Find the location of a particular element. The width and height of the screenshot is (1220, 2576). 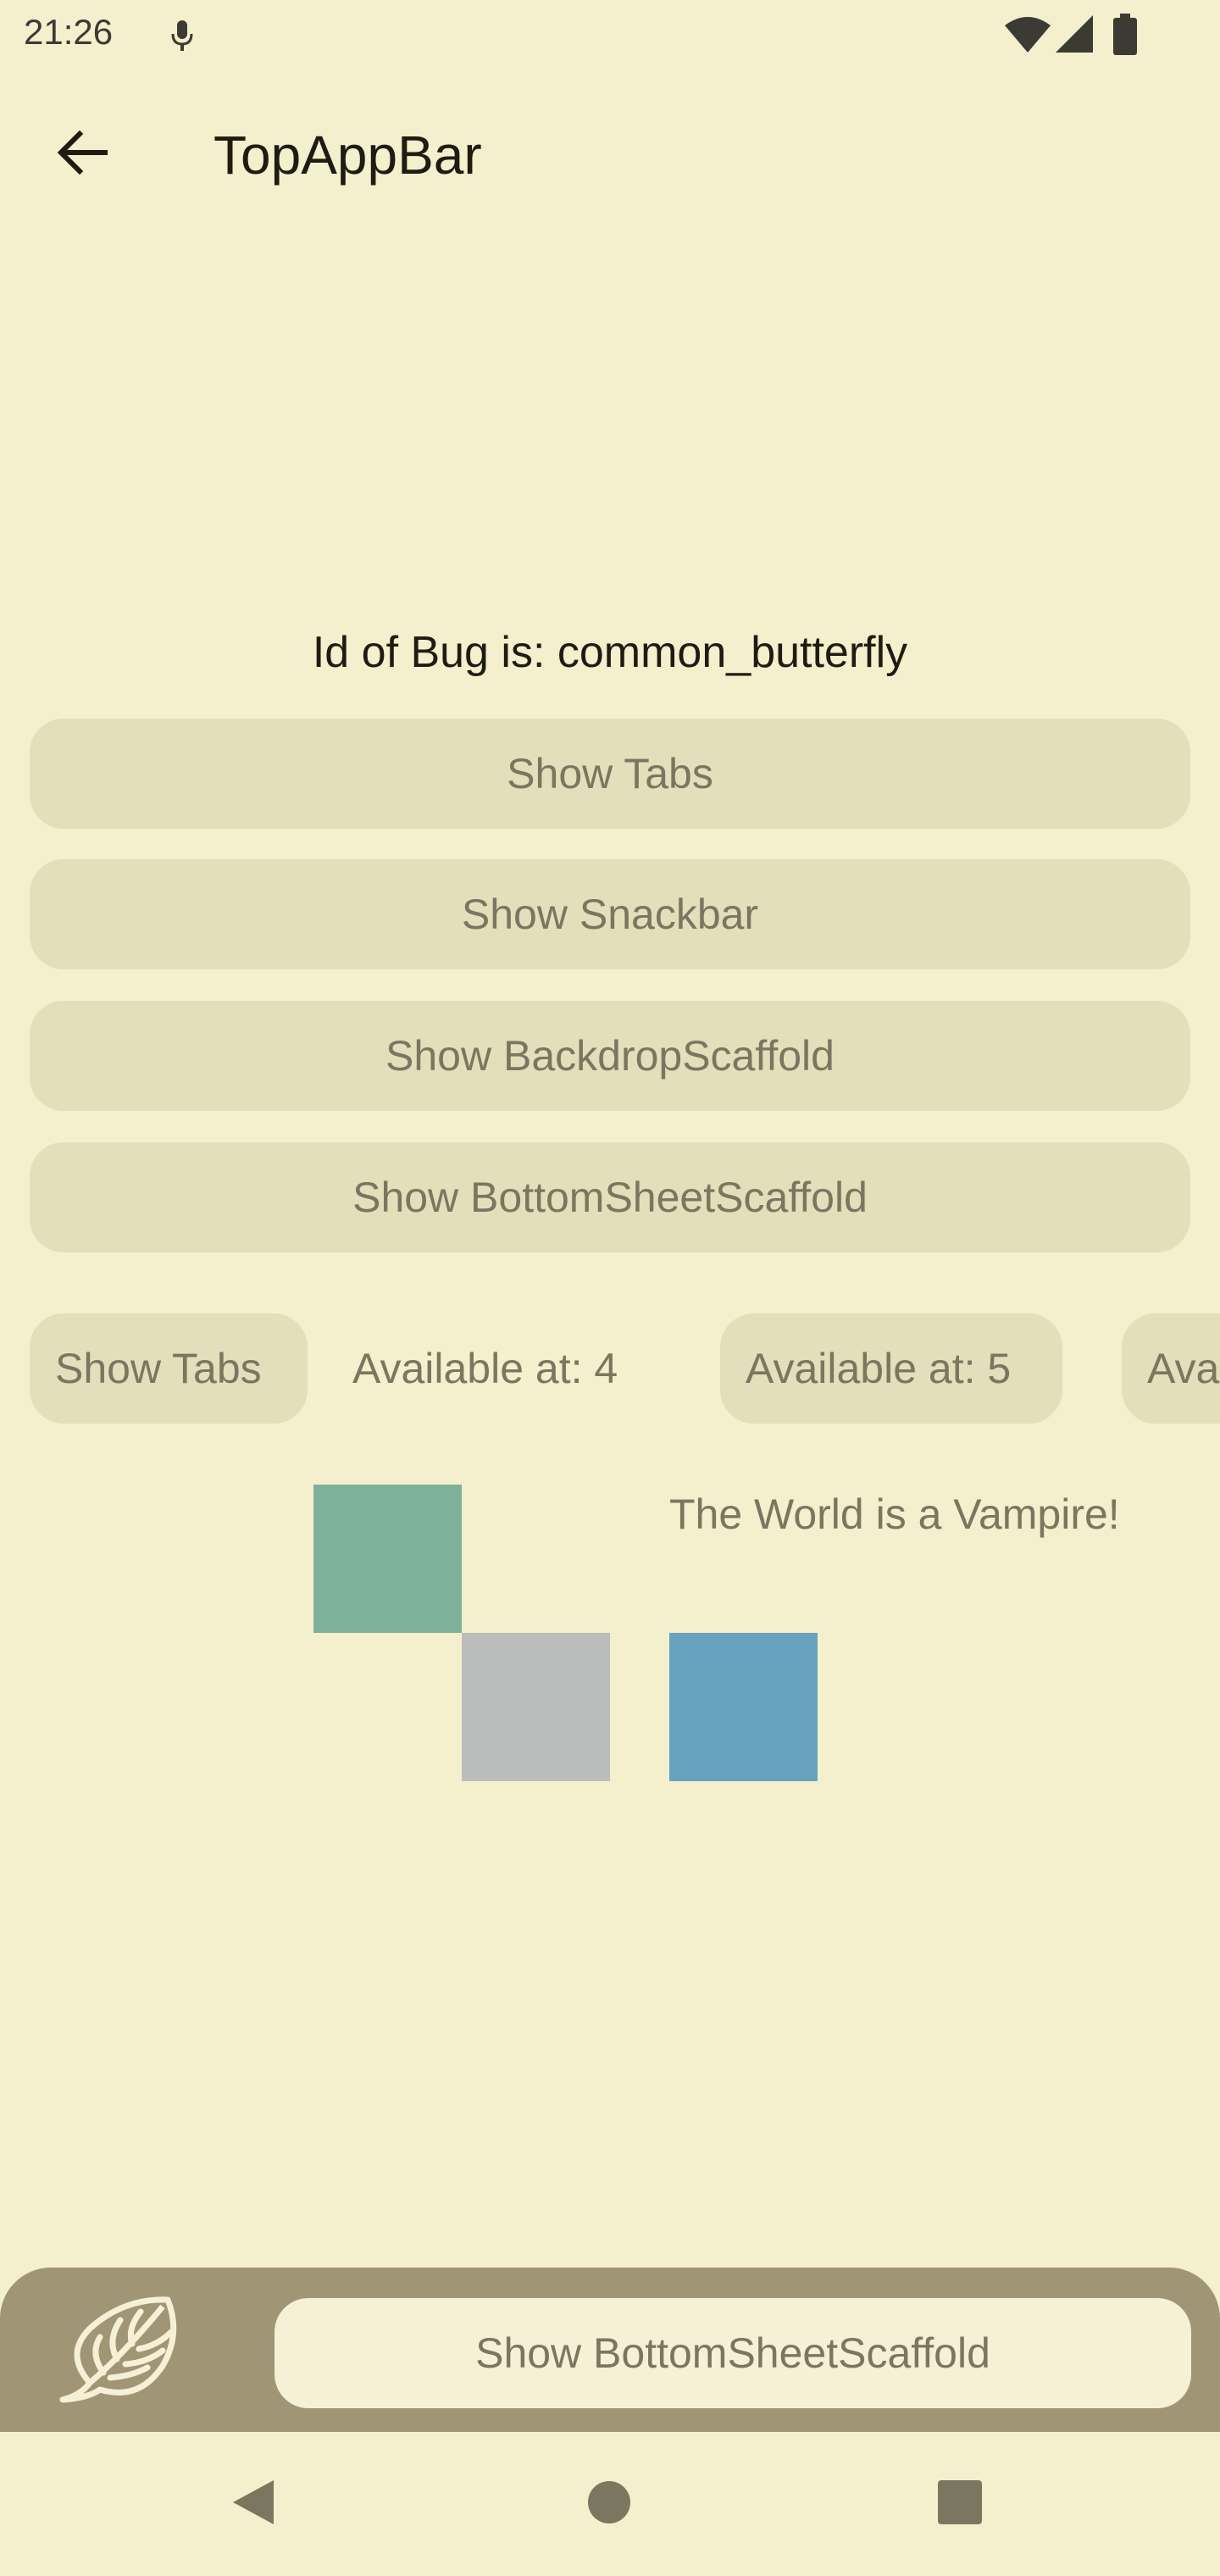

available-at-4-text: Available at: 4 is located at coordinates (485, 1368).